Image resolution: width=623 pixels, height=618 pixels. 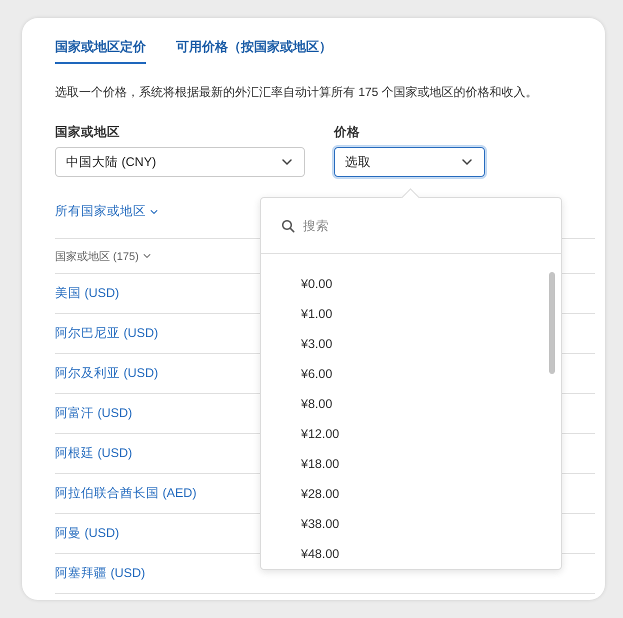 I want to click on country-link: 阿拉伯联合酋长国 (AED), so click(x=125, y=493).